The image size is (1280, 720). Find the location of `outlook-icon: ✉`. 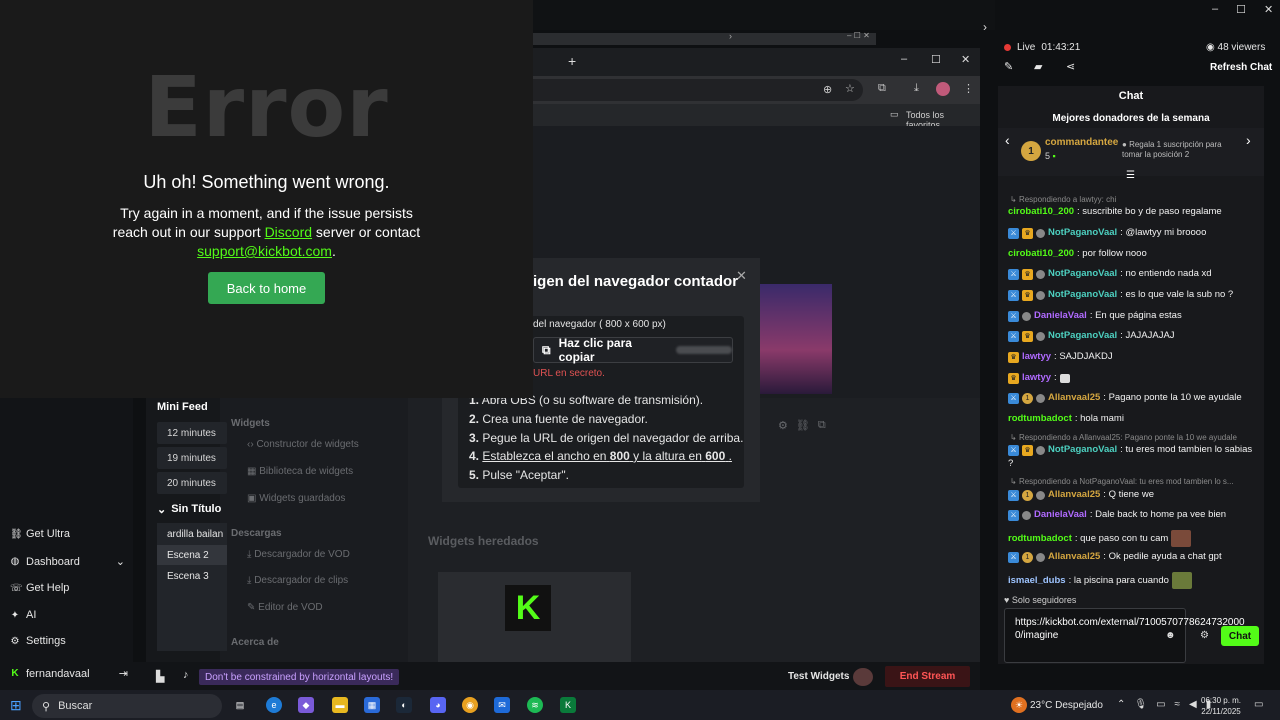

outlook-icon: ✉ is located at coordinates (502, 705).